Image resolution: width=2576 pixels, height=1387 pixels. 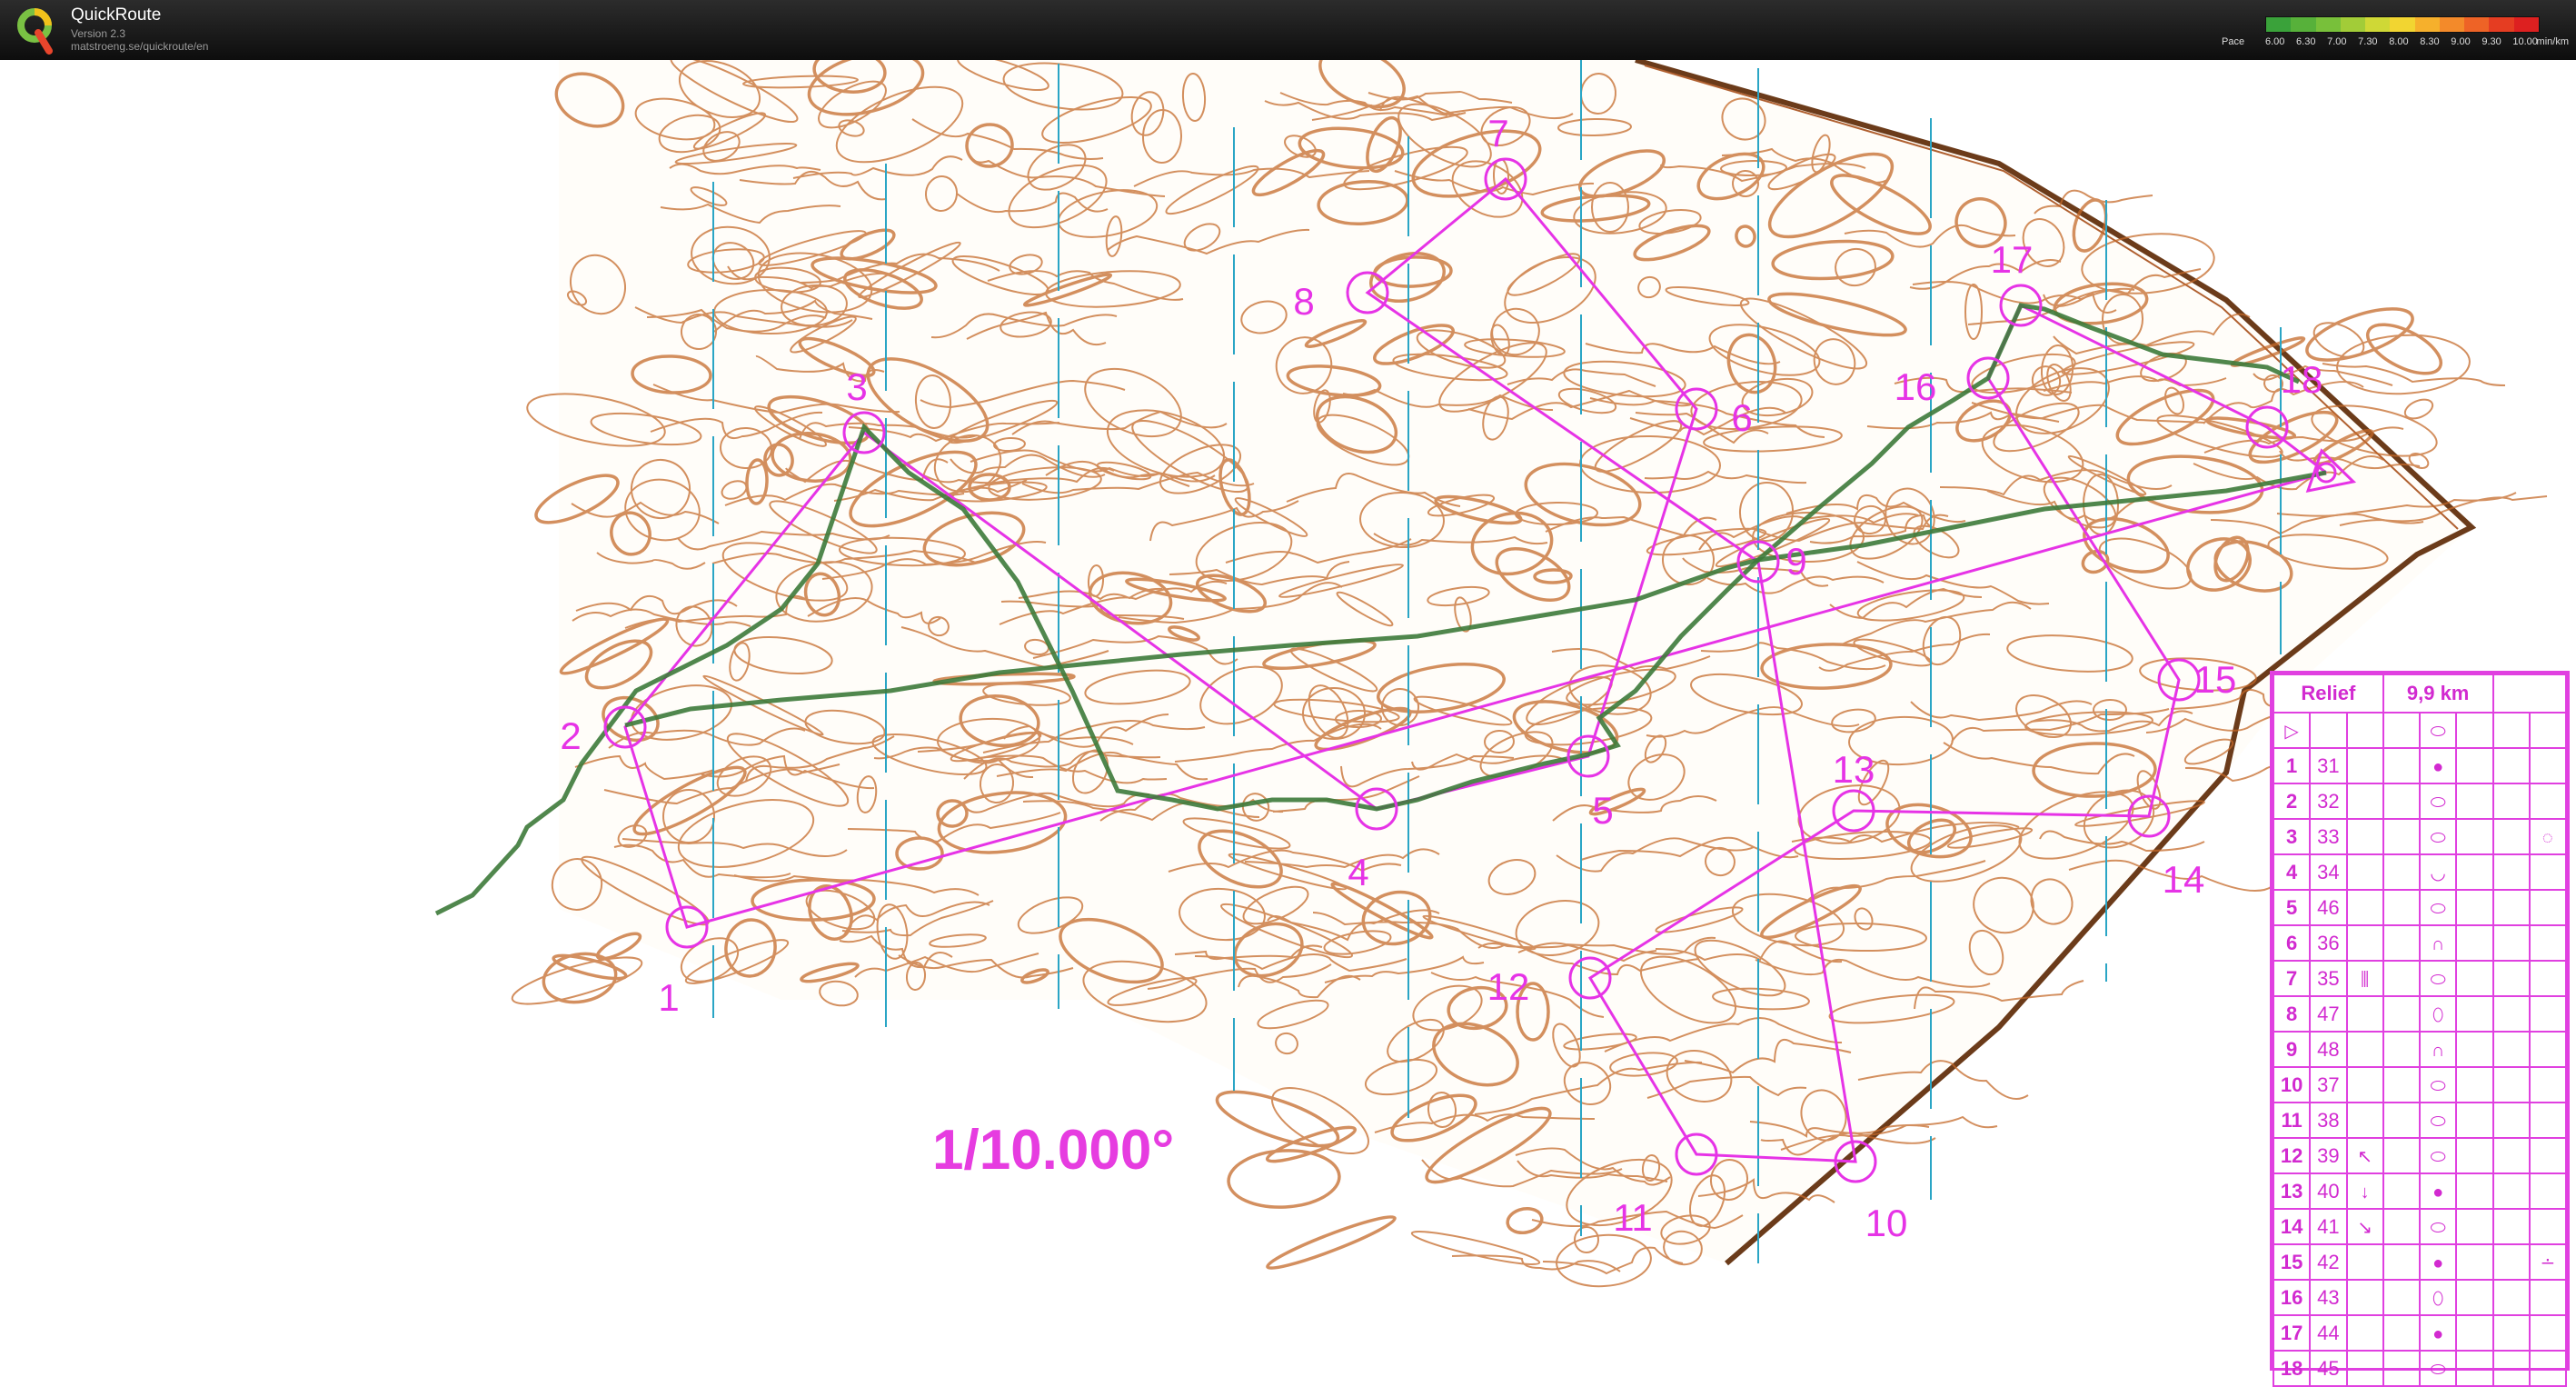 What do you see at coordinates (2399, 41) in the screenshot?
I see `pace-tick: 8.00` at bounding box center [2399, 41].